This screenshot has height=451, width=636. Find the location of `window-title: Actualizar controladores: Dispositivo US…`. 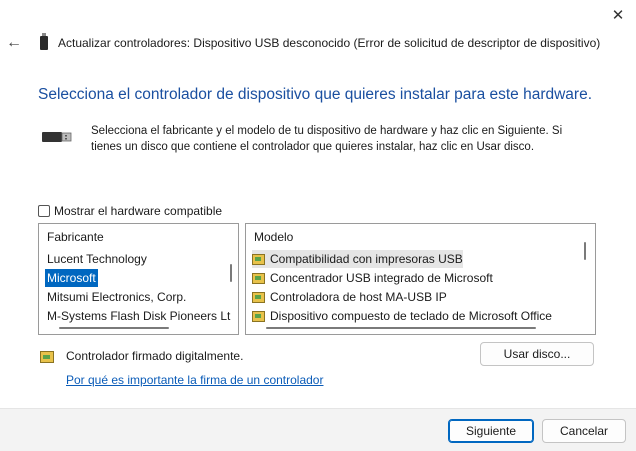

window-title: Actualizar controladores: Dispositivo US… is located at coordinates (329, 43).